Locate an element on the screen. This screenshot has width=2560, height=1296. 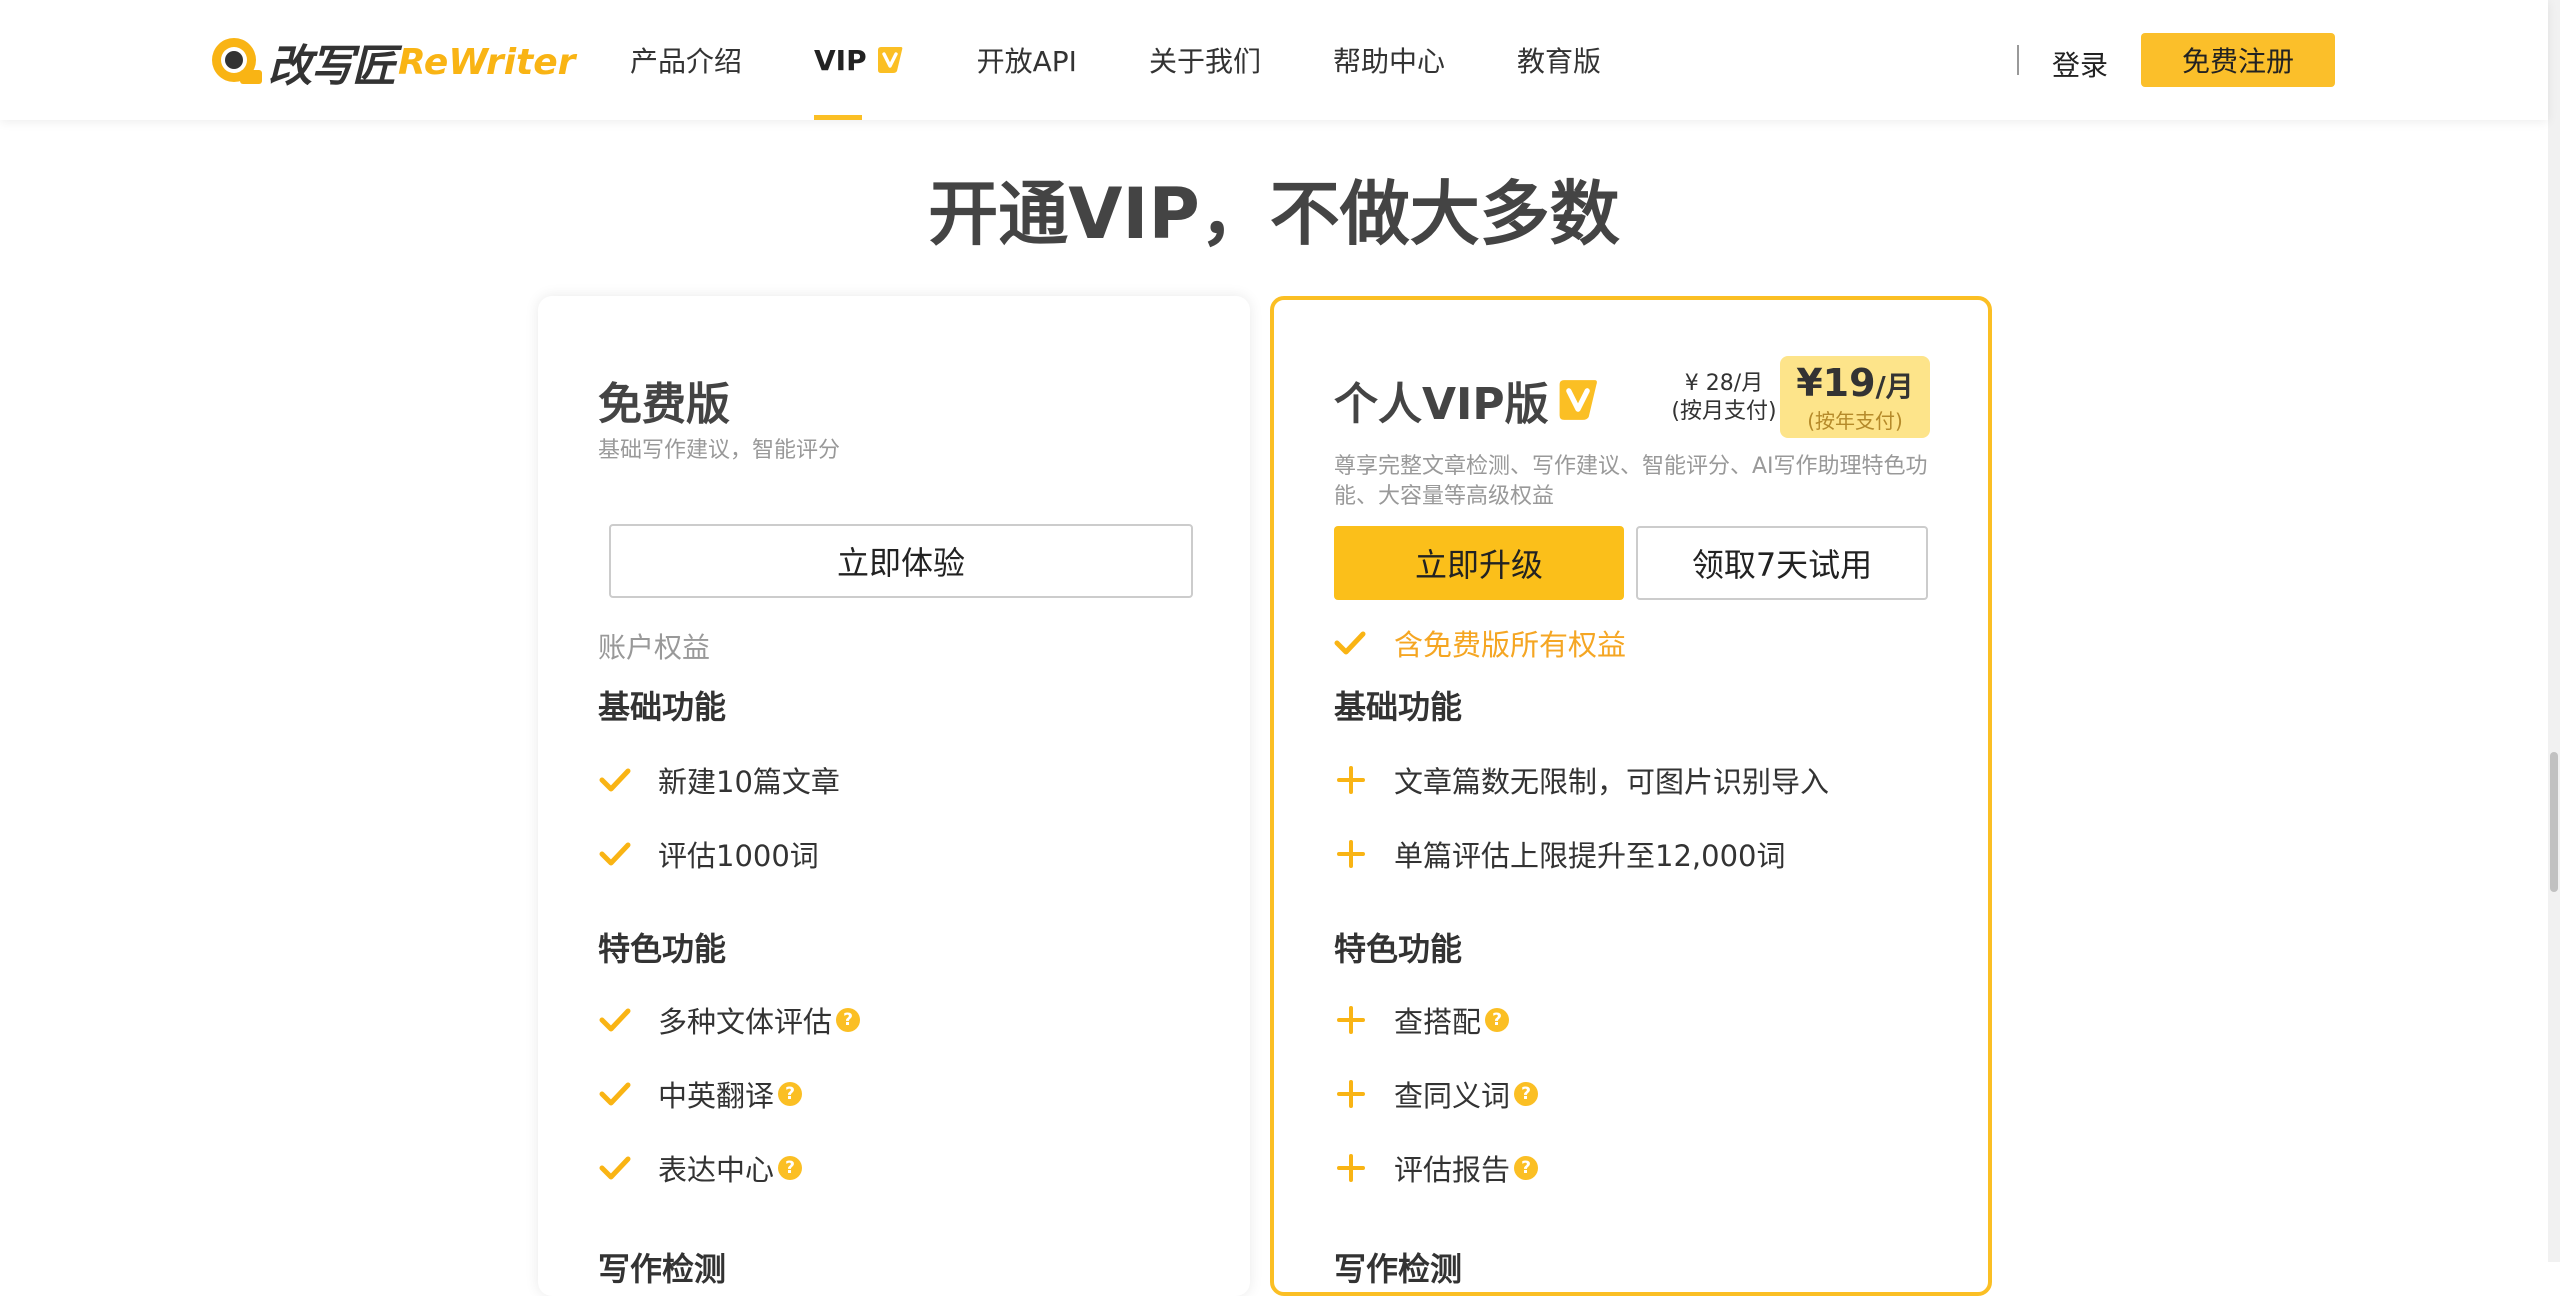
logo-text-cn: 改写匠 is located at coordinates (332, 66).